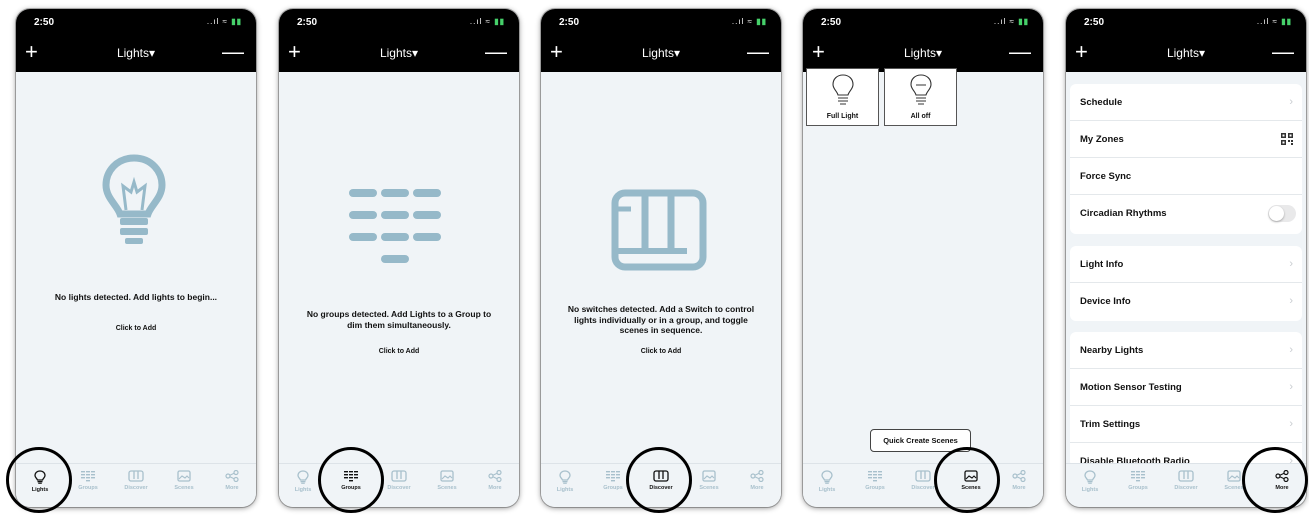 This screenshot has height=515, width=1309. I want to click on row-my-zones: My Zones, so click(1186, 139).